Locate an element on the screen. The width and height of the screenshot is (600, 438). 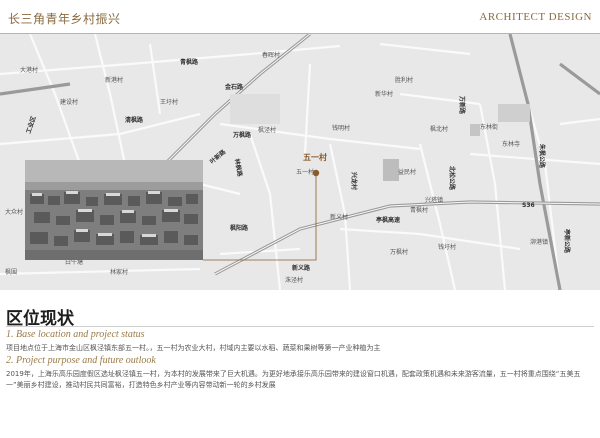
map-label: 泖港镇 is located at coordinates (539, 242).